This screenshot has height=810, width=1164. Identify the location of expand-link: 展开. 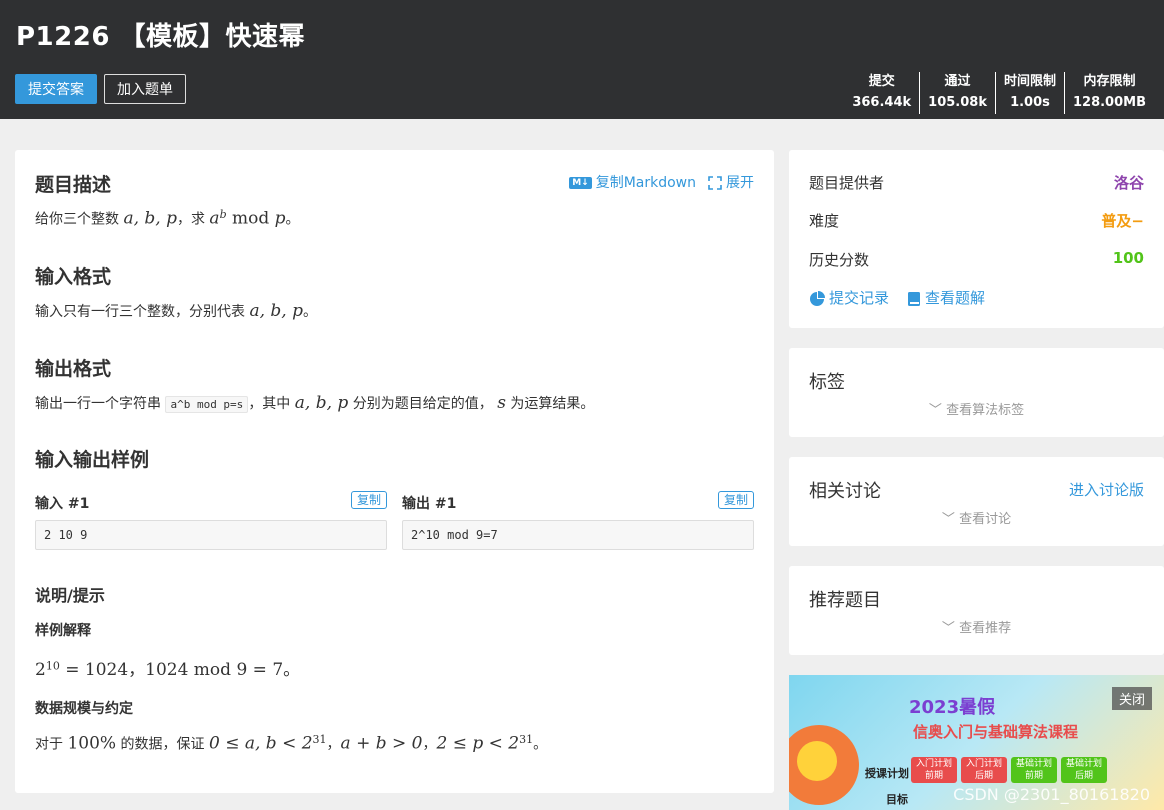
(731, 182).